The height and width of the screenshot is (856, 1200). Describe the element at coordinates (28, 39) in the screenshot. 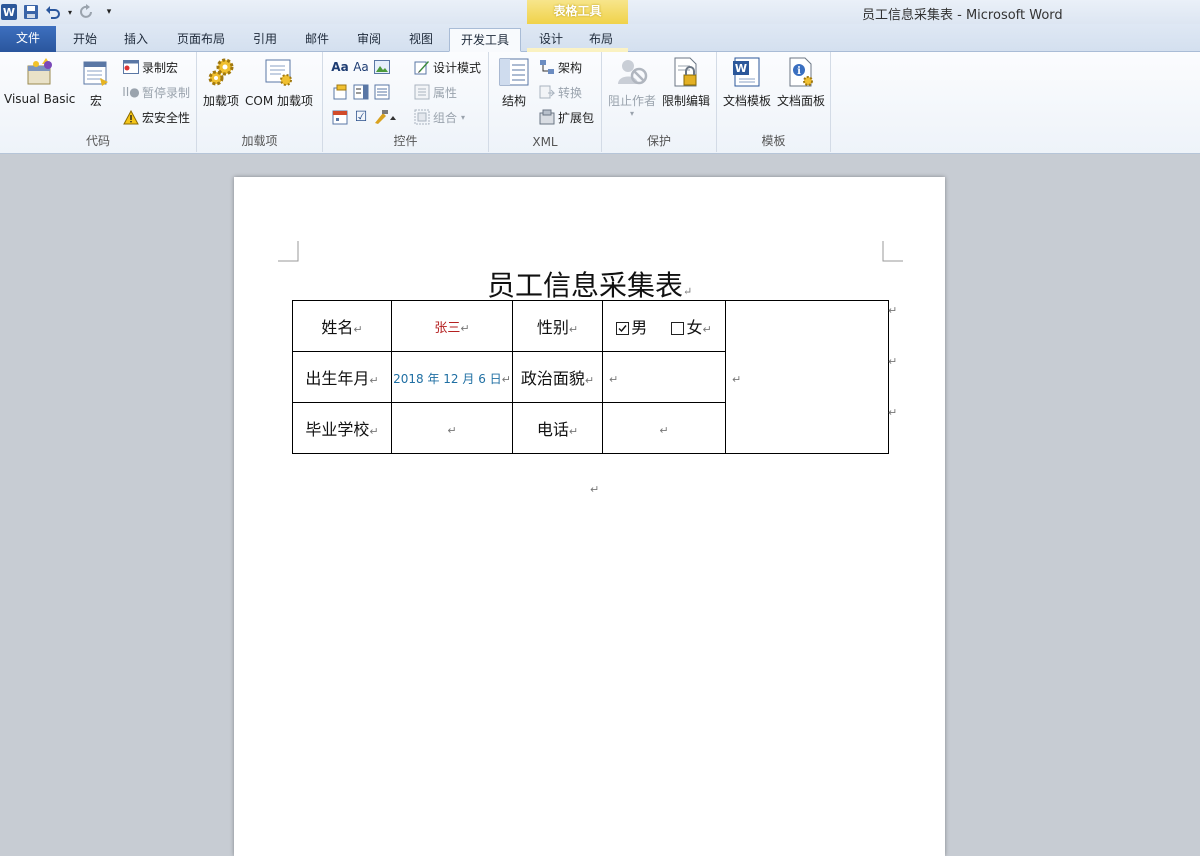

I see `tab-file: 文件` at that location.